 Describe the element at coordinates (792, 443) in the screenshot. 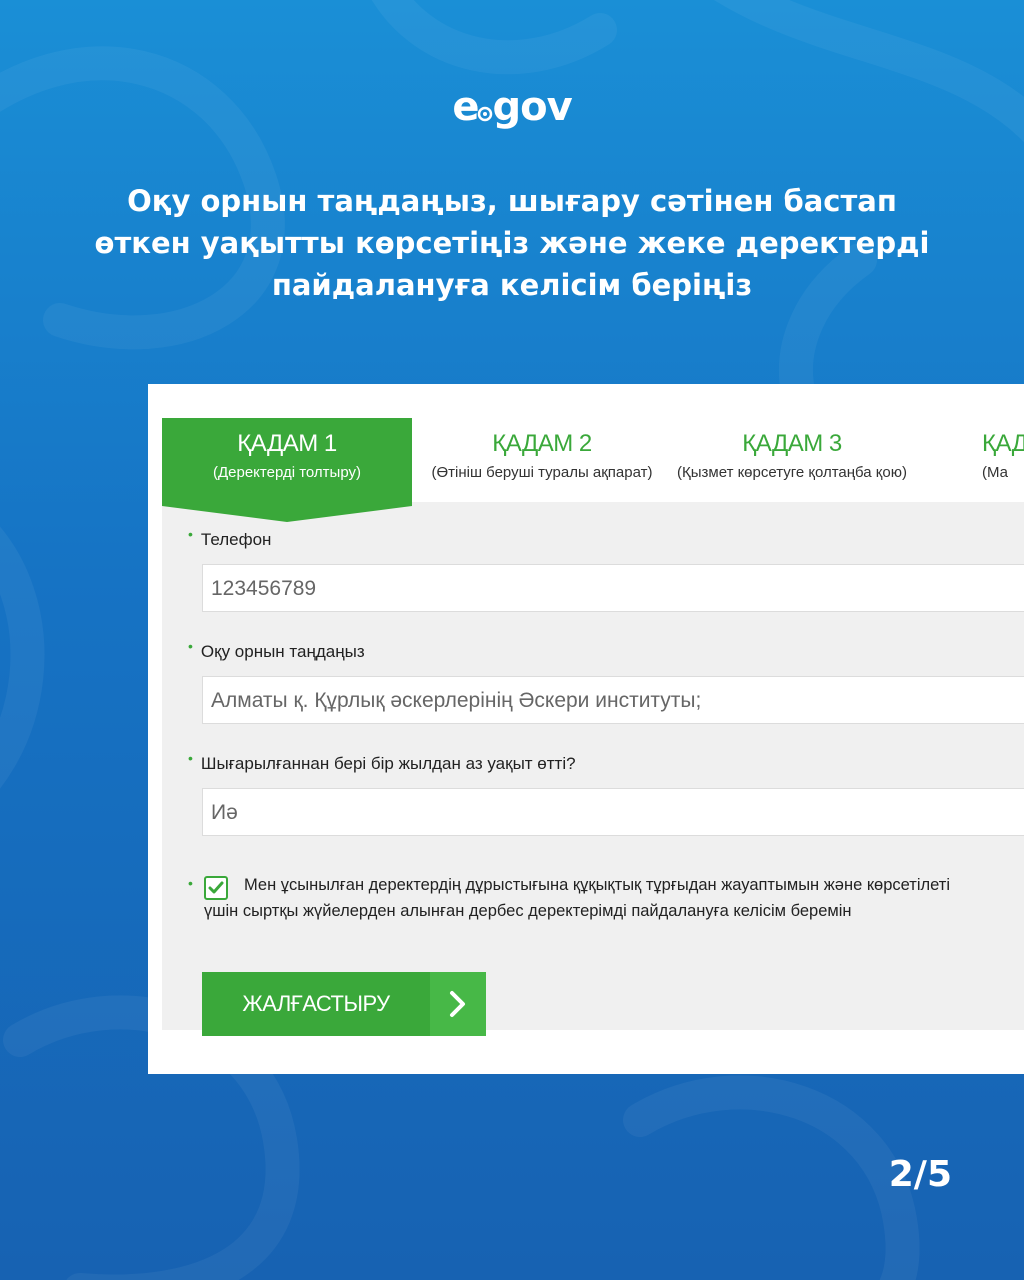

I see `step-3-title: ҚАДАМ 3` at that location.